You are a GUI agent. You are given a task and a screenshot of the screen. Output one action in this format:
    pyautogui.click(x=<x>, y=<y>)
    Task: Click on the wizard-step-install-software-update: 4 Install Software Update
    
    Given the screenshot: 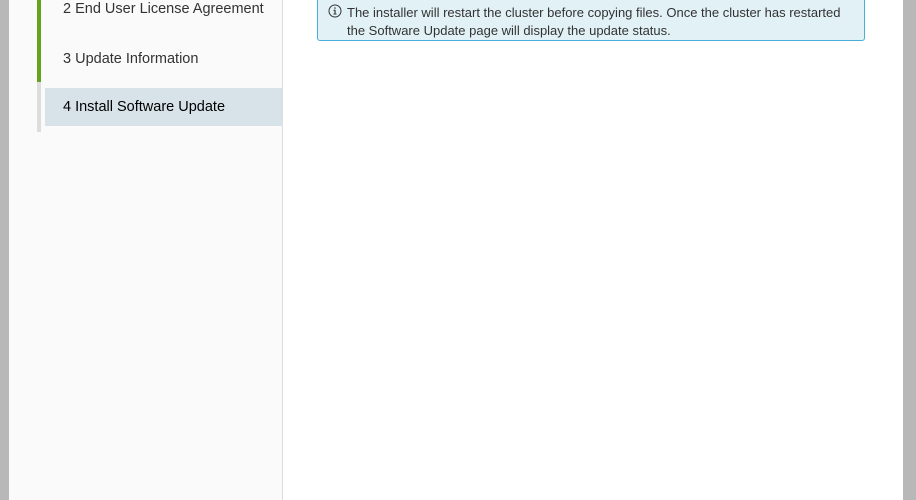 What is the action you would take?
    pyautogui.click(x=159, y=107)
    